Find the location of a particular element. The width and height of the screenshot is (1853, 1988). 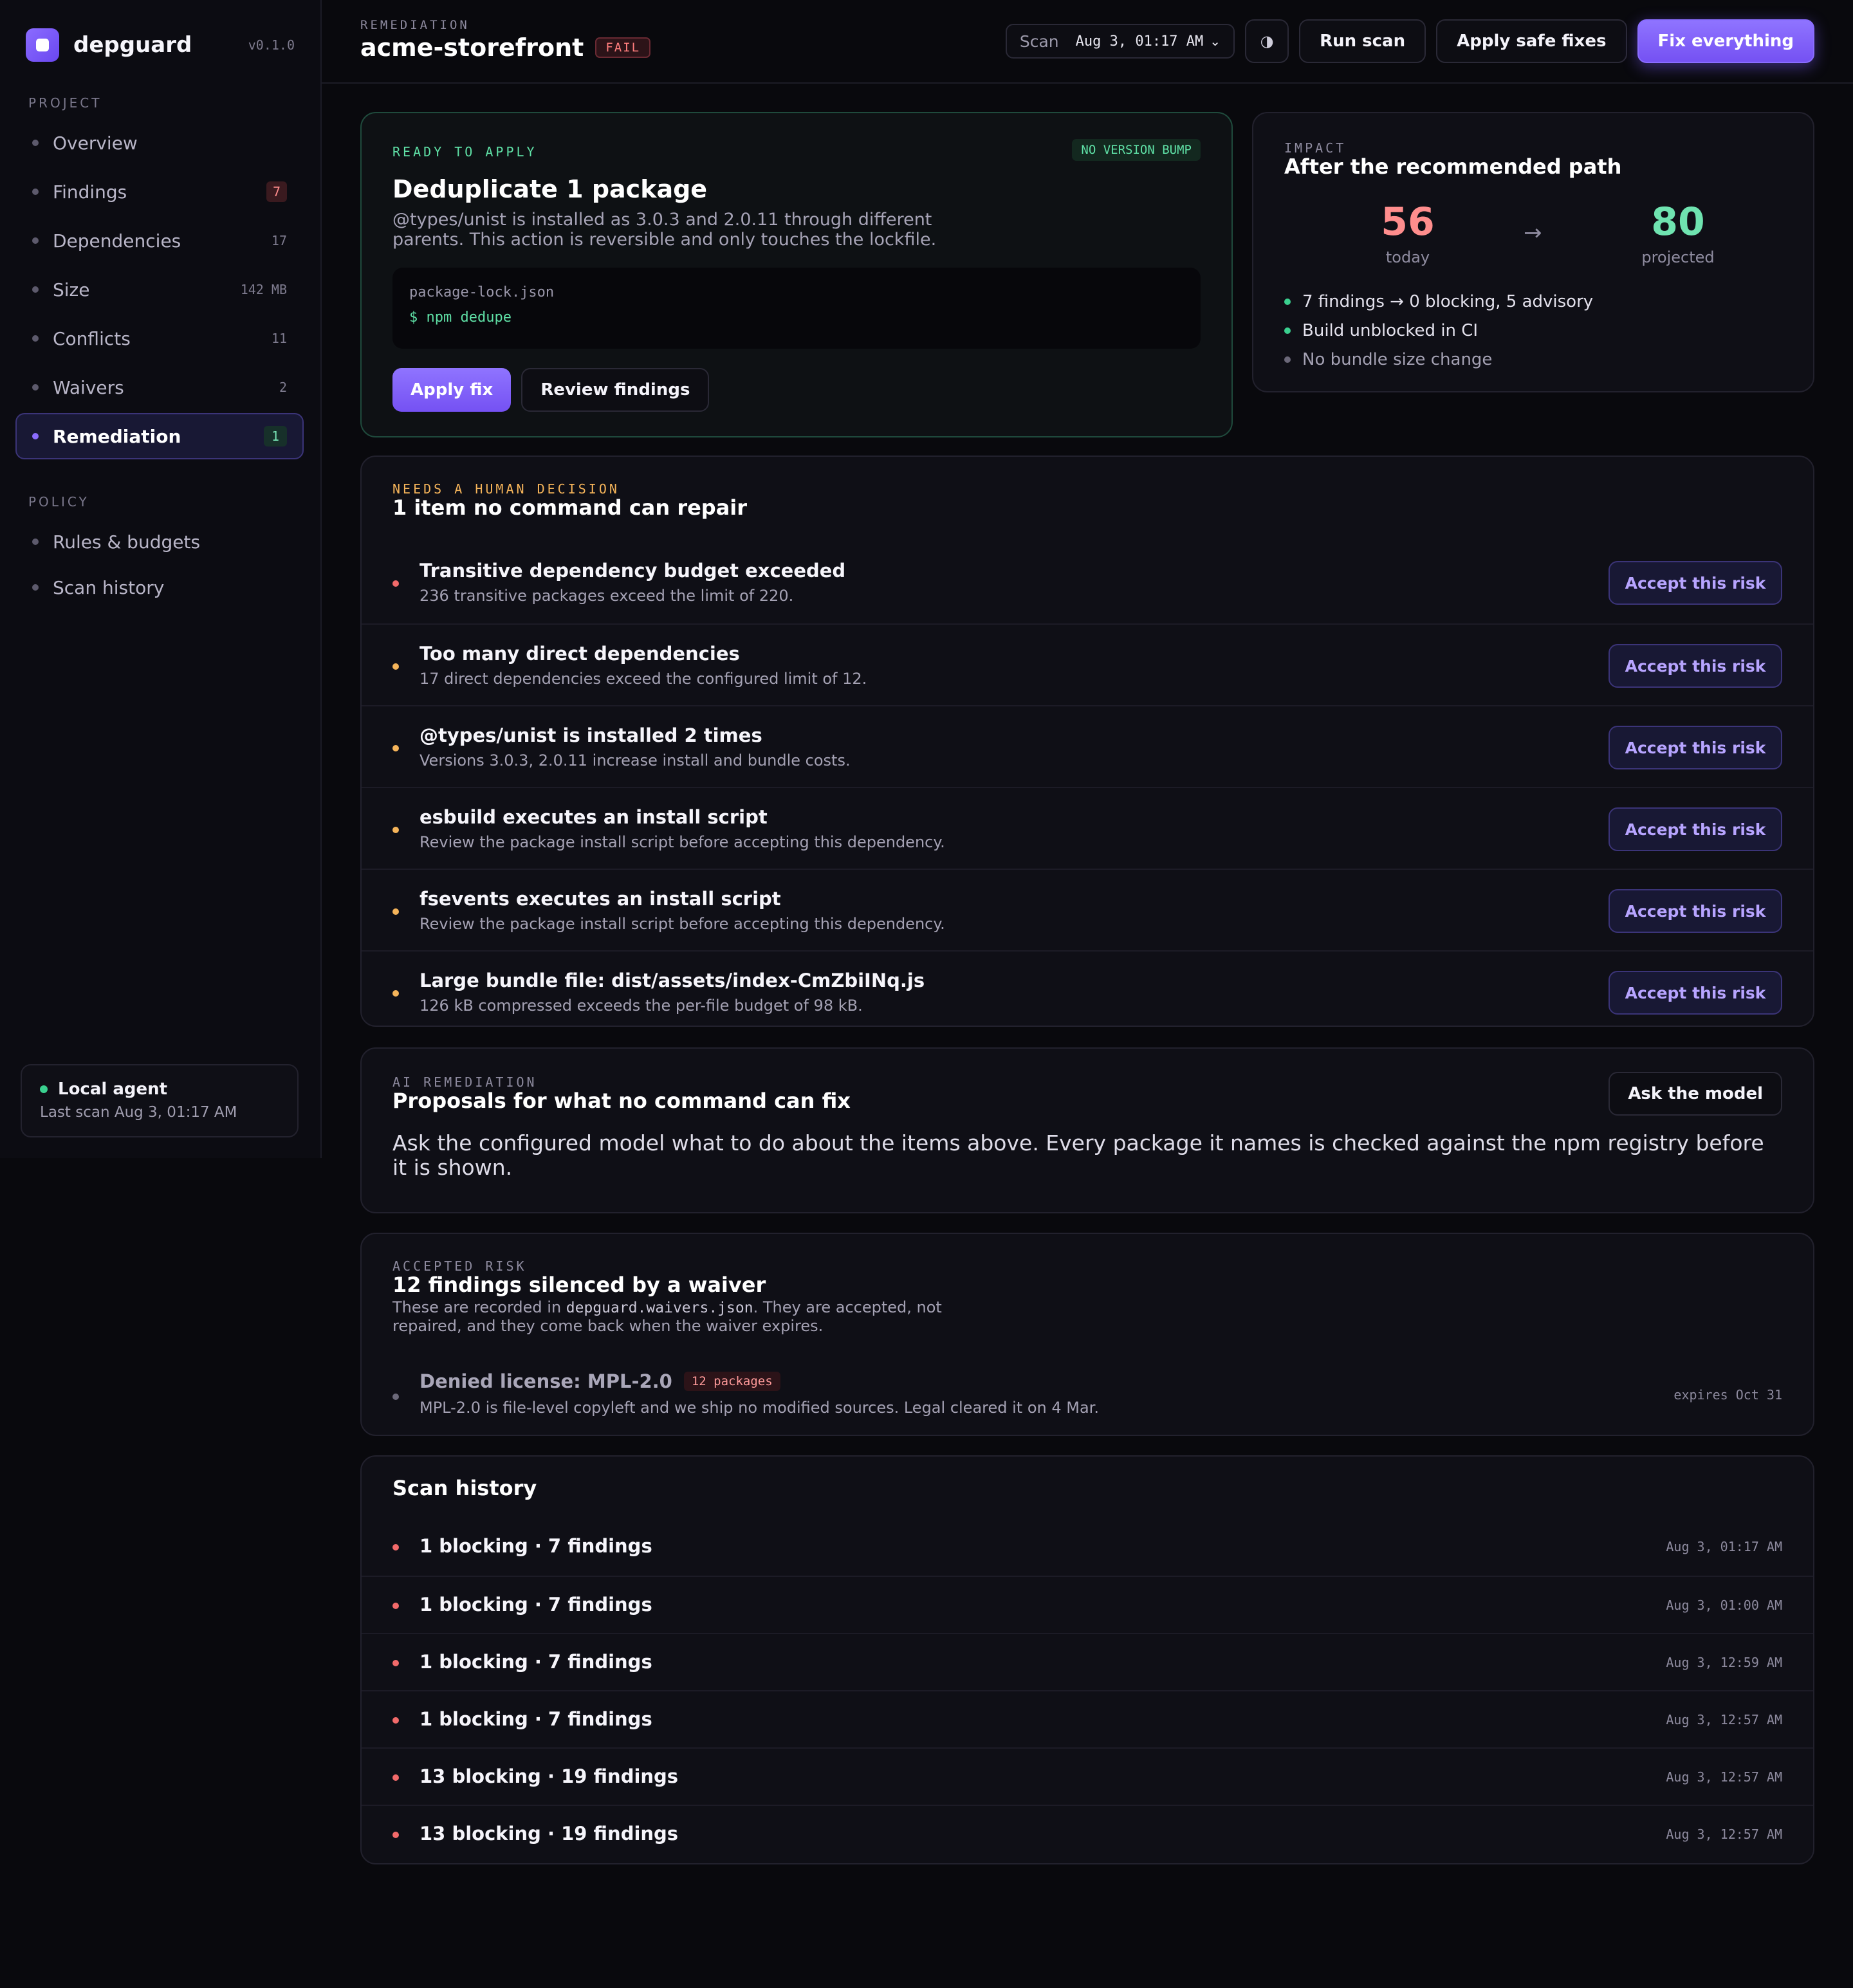

review-findings-button: Review findings is located at coordinates (615, 390).